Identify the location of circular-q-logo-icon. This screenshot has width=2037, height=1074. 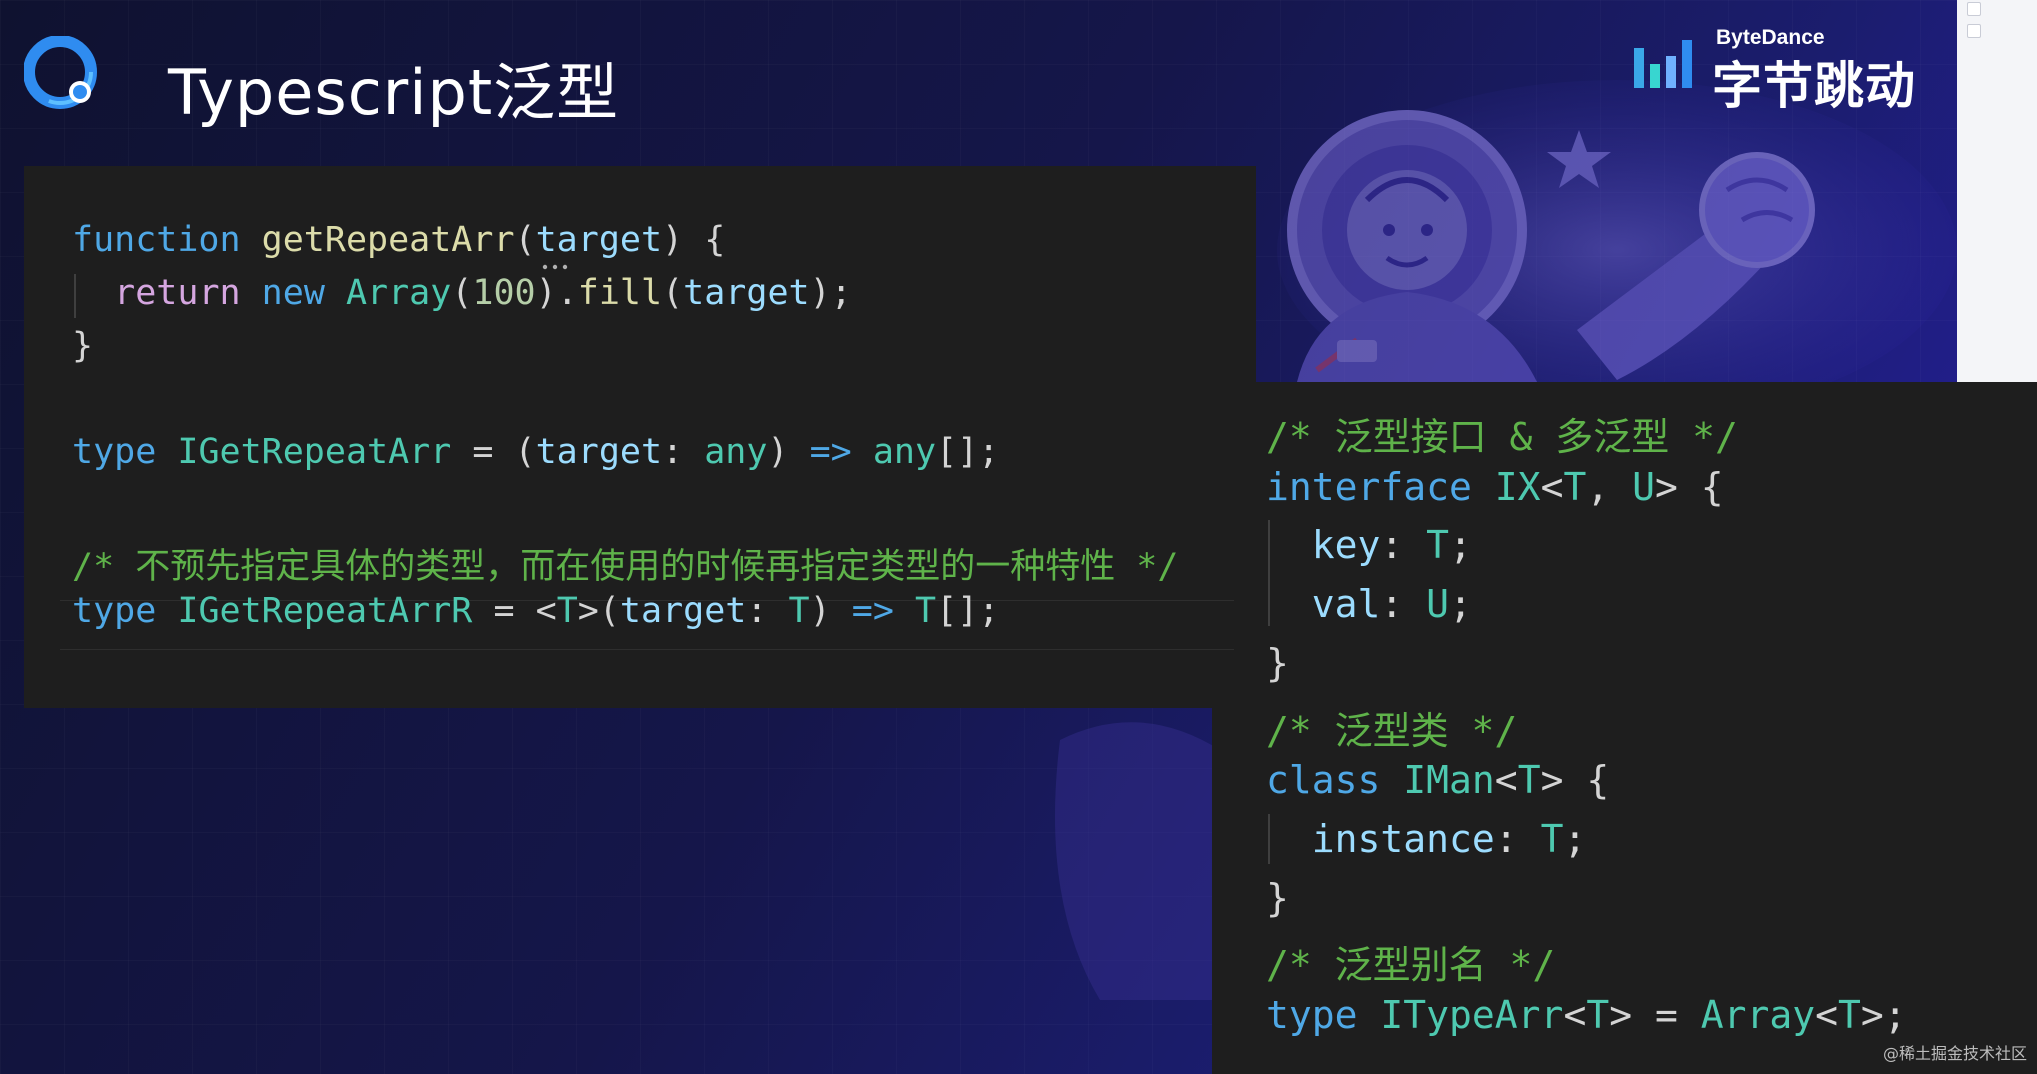
(60, 72).